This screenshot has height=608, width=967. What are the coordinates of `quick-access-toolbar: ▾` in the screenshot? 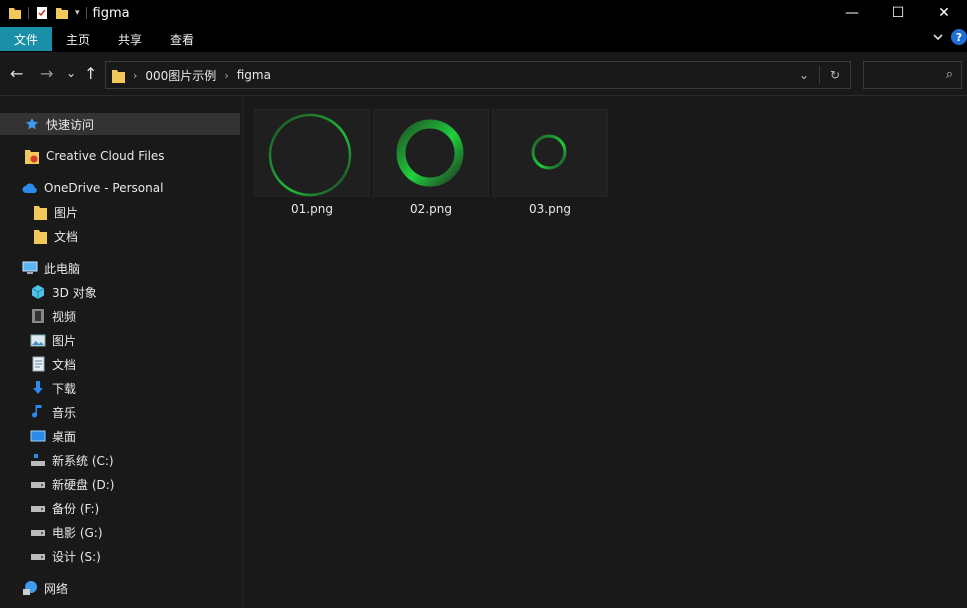 It's located at (43, 13).